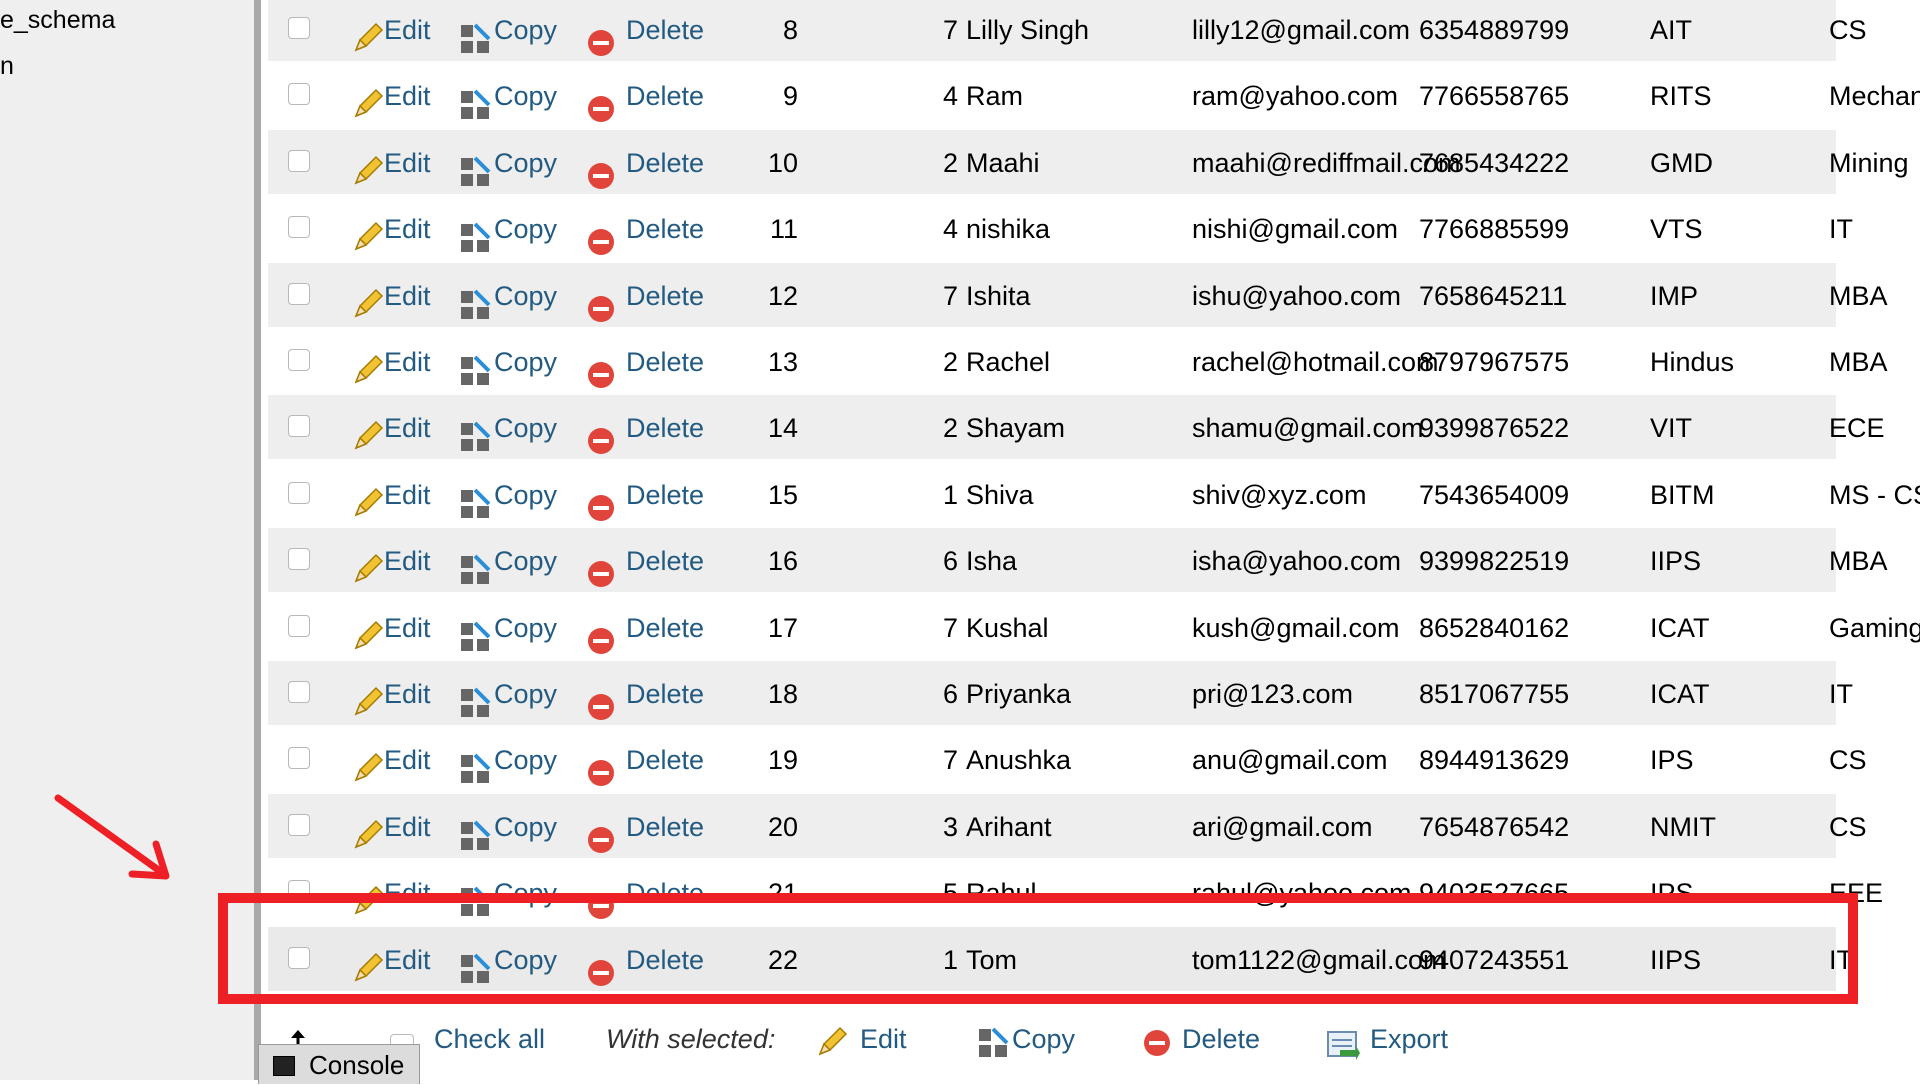 The height and width of the screenshot is (1085, 1920). I want to click on cell-college: AIT, so click(1671, 30).